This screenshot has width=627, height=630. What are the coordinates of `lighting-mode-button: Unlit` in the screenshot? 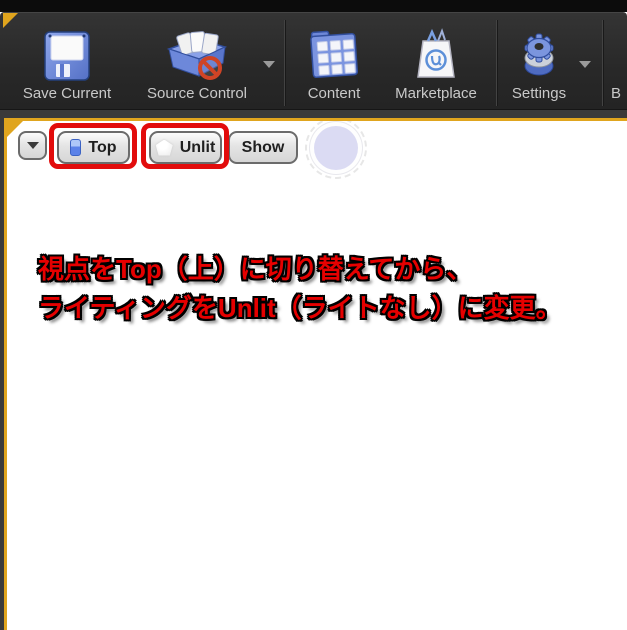 It's located at (185, 147).